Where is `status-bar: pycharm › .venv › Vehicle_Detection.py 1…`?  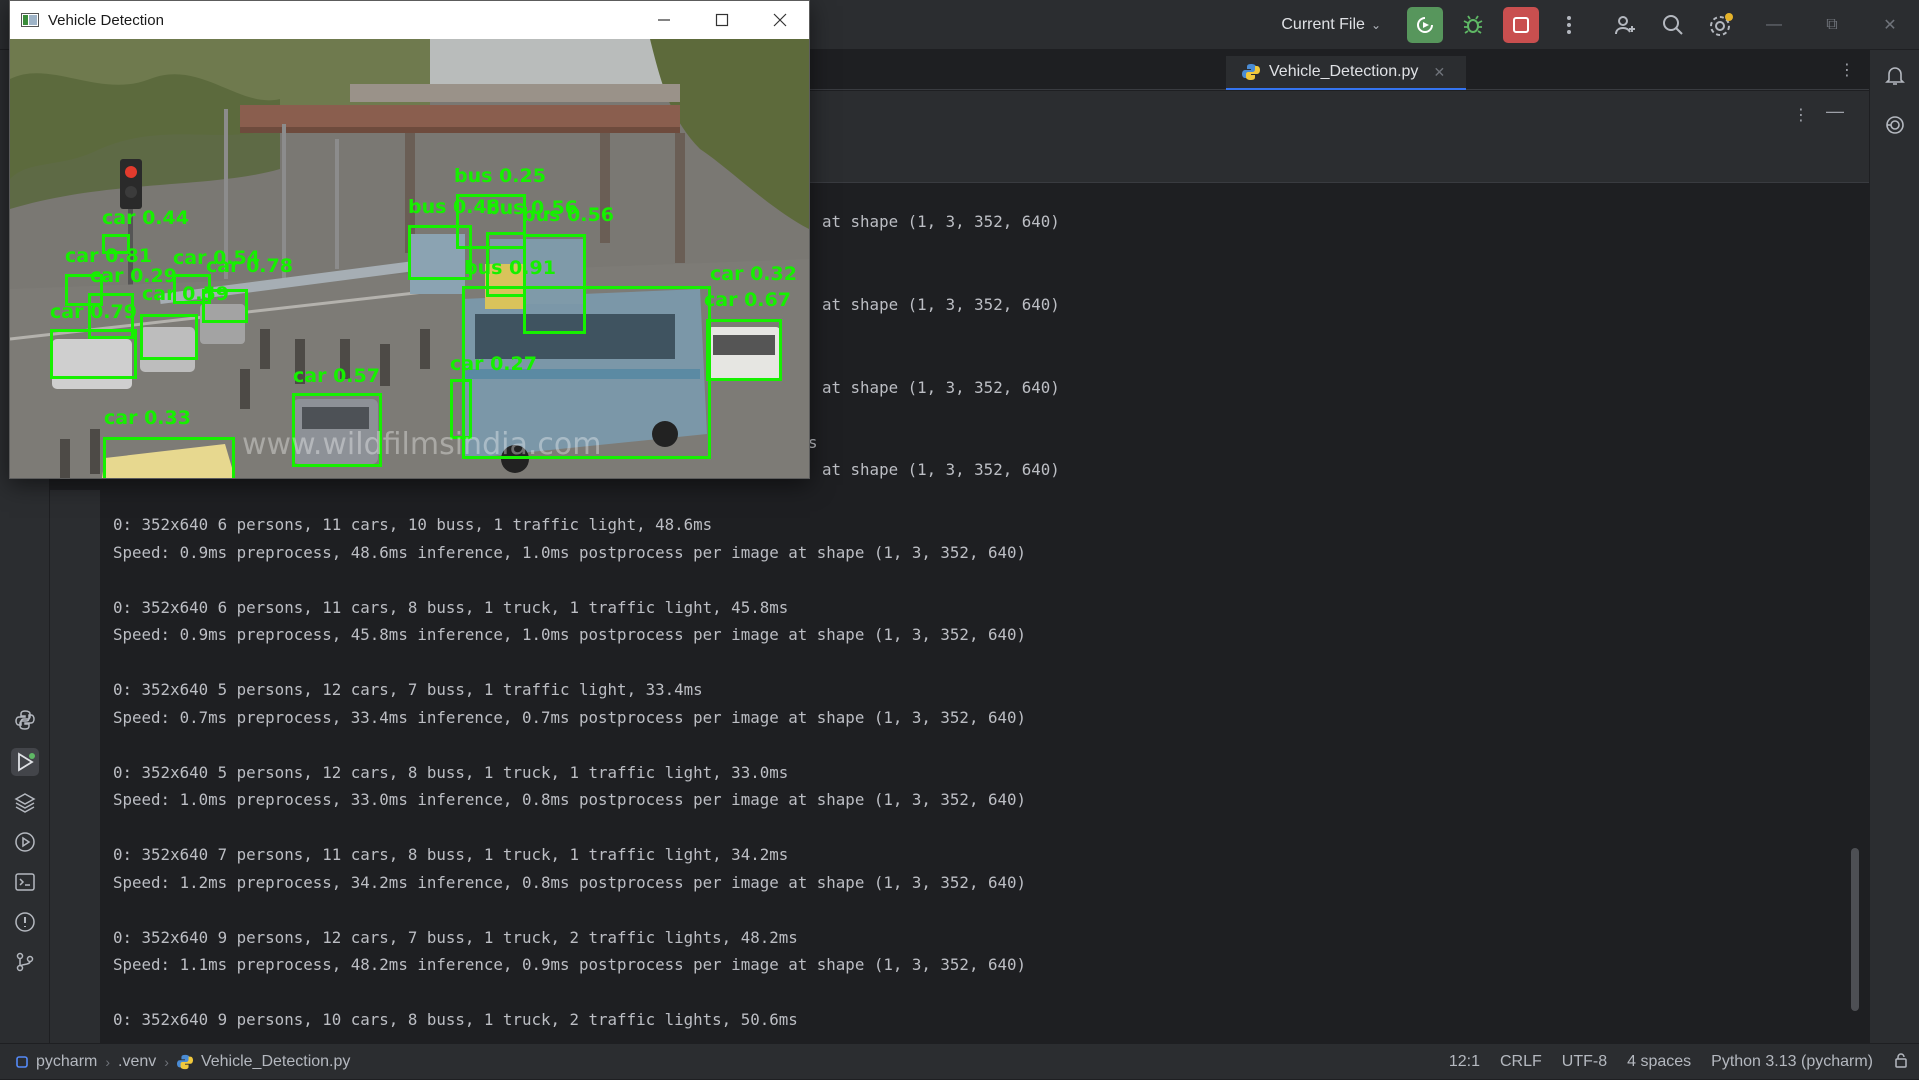
status-bar: pycharm › .venv › Vehicle_Detection.py 1… is located at coordinates (959, 1061).